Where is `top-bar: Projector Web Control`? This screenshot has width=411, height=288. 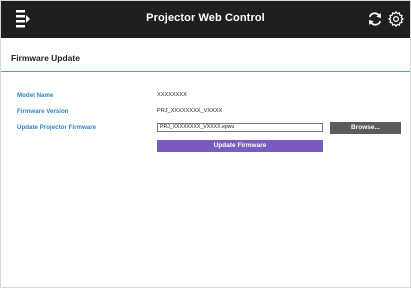 top-bar: Projector Web Control is located at coordinates (205, 19).